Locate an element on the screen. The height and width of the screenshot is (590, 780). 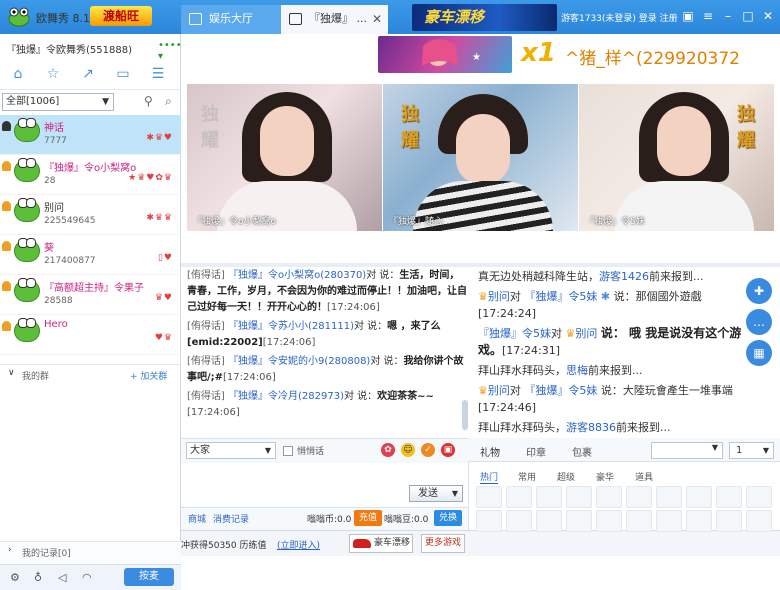
message-icon: ▭ is located at coordinates (123, 74).